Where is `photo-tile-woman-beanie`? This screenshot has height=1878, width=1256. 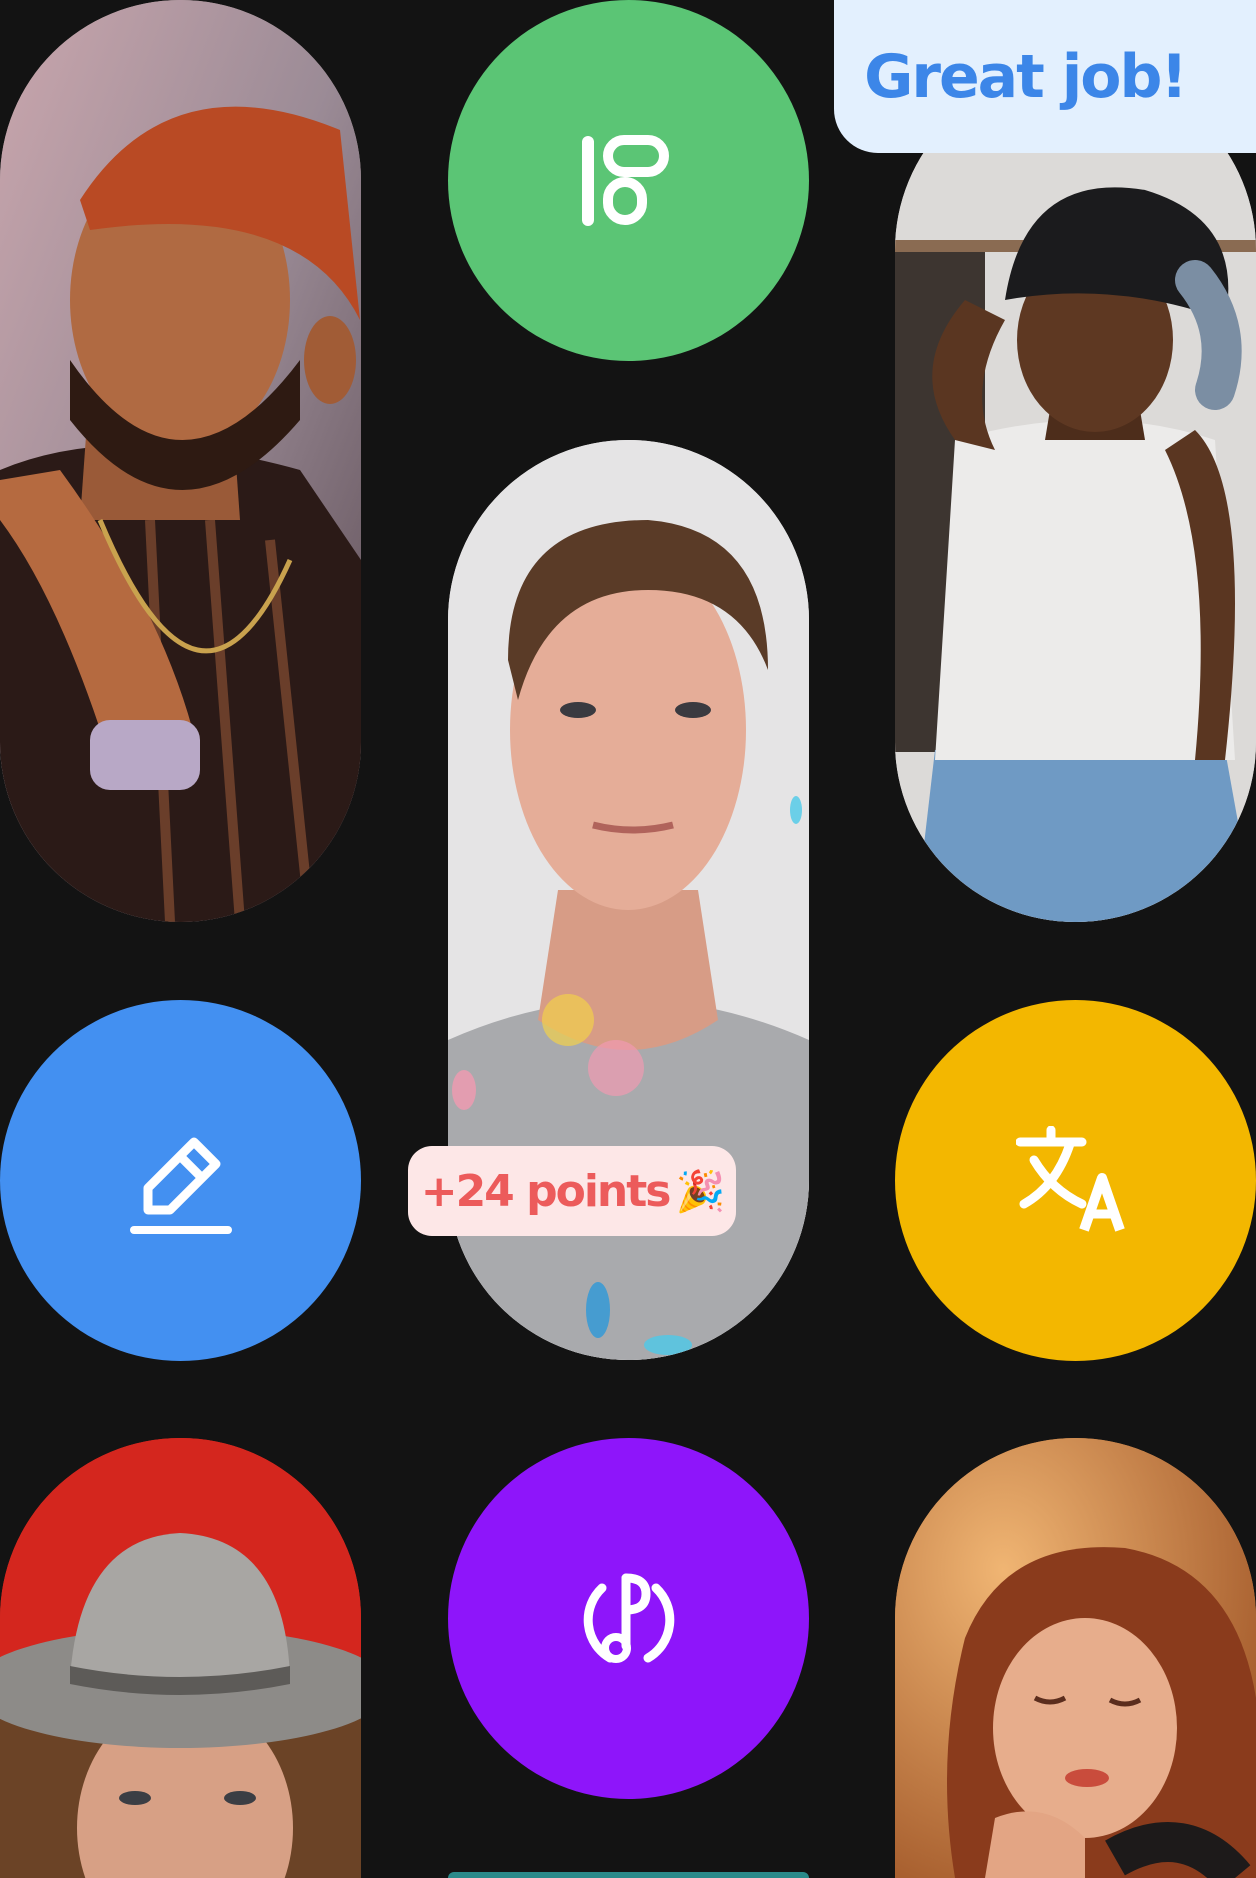
photo-tile-woman-beanie is located at coordinates (1075, 496).